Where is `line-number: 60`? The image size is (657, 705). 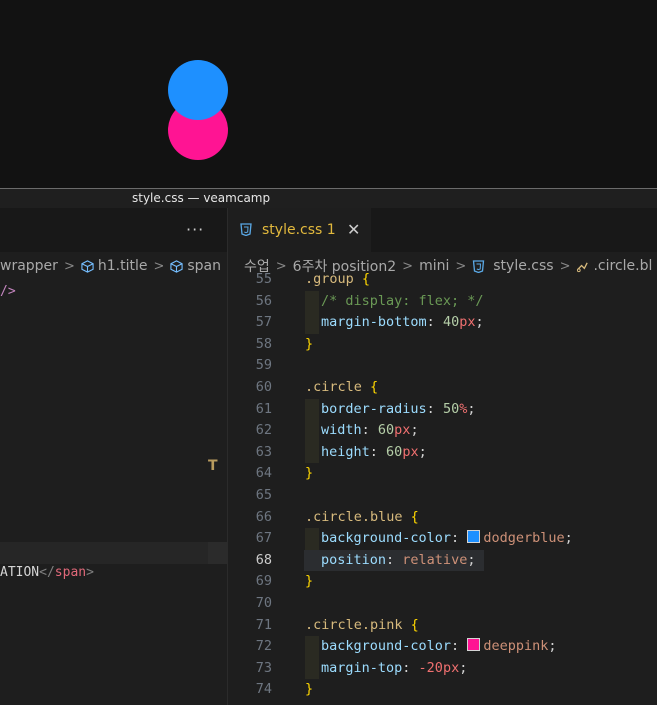 line-number: 60 is located at coordinates (263, 386).